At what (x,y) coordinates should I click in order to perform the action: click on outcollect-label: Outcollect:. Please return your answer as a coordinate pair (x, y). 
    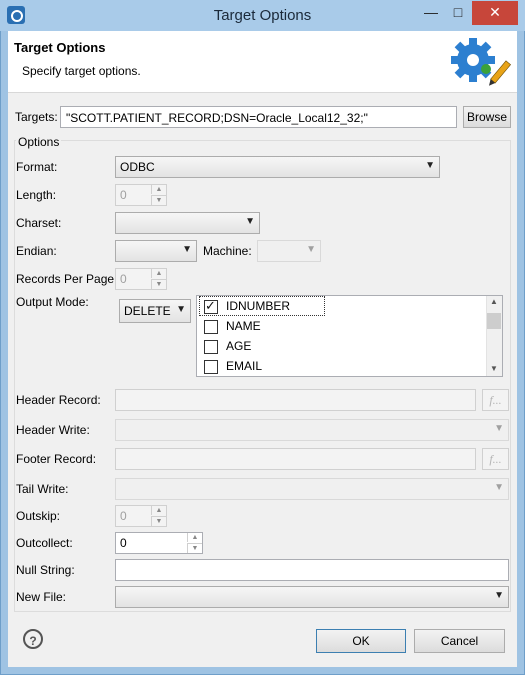
    Looking at the image, I should click on (44, 543).